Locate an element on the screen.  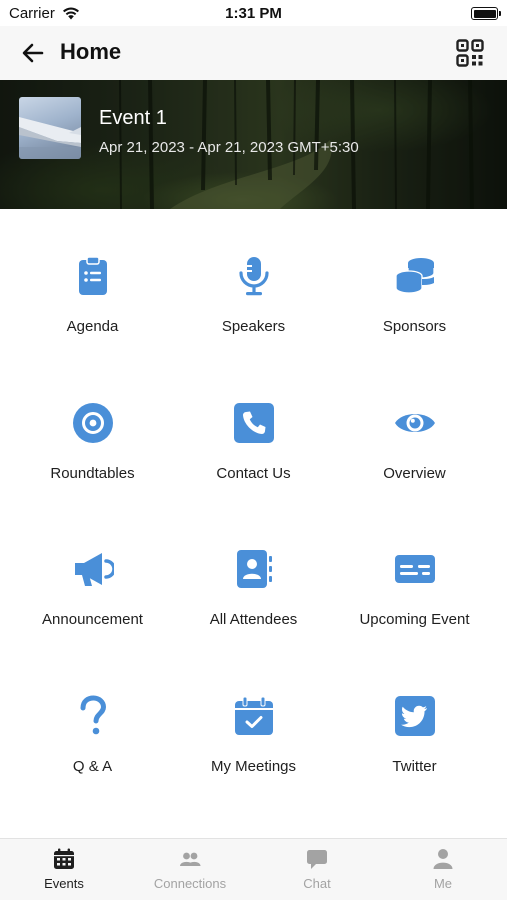
menu-item-my-meetings: My Meetings is located at coordinates (253, 722).